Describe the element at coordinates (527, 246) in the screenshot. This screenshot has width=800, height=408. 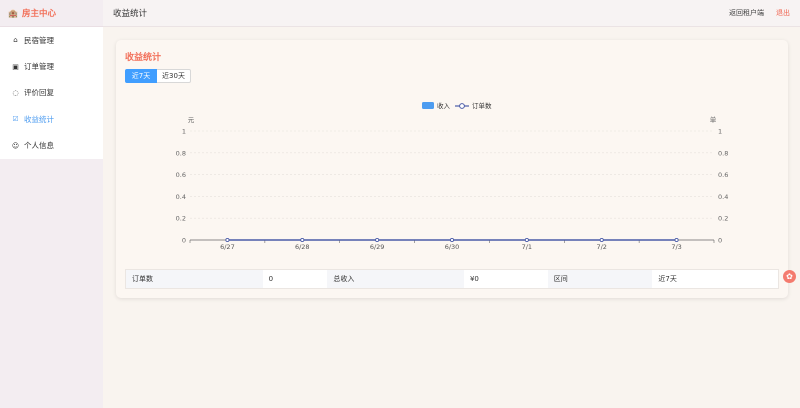
I see `x-tick-label: 7/1` at that location.